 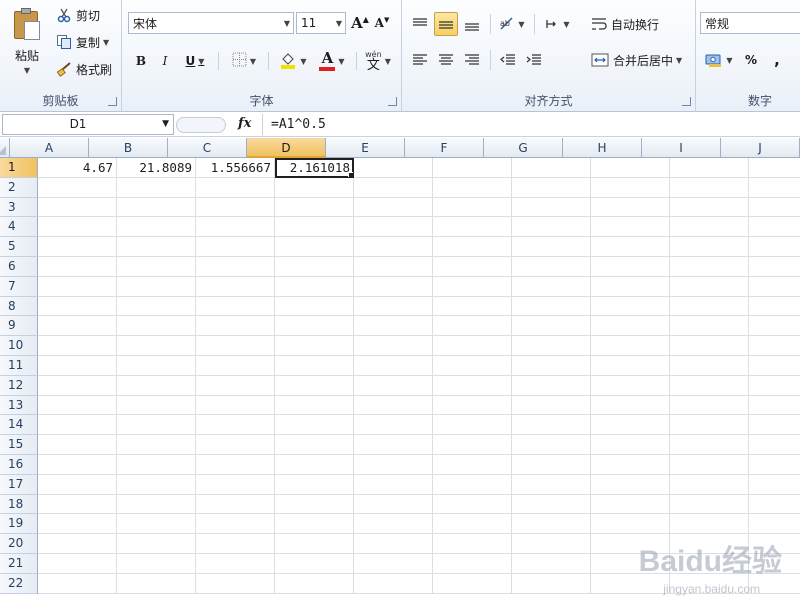 What do you see at coordinates (472, 563) in the screenshot?
I see `cell-f21` at bounding box center [472, 563].